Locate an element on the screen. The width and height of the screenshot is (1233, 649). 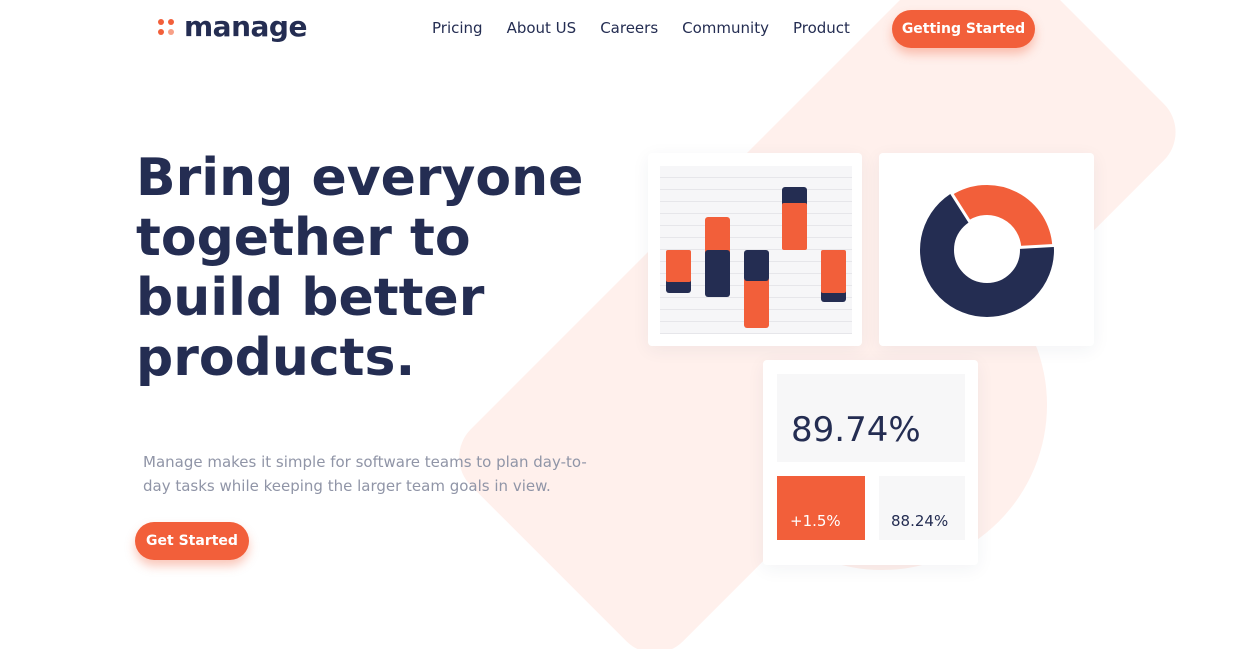
bar-chart-illustration is located at coordinates (756, 250).